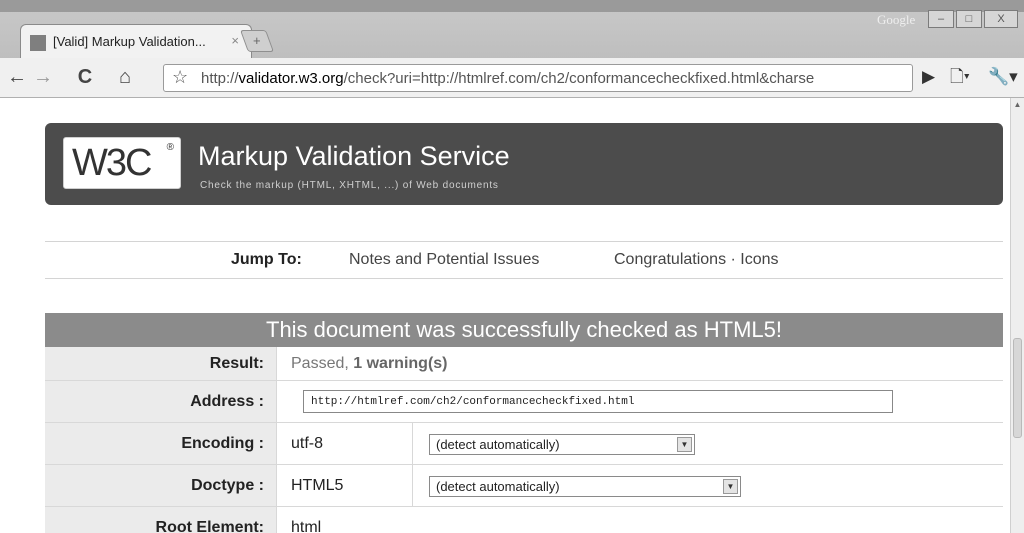  What do you see at coordinates (1017, 104) in the screenshot?
I see `scroll-up-icon: ▲` at bounding box center [1017, 104].